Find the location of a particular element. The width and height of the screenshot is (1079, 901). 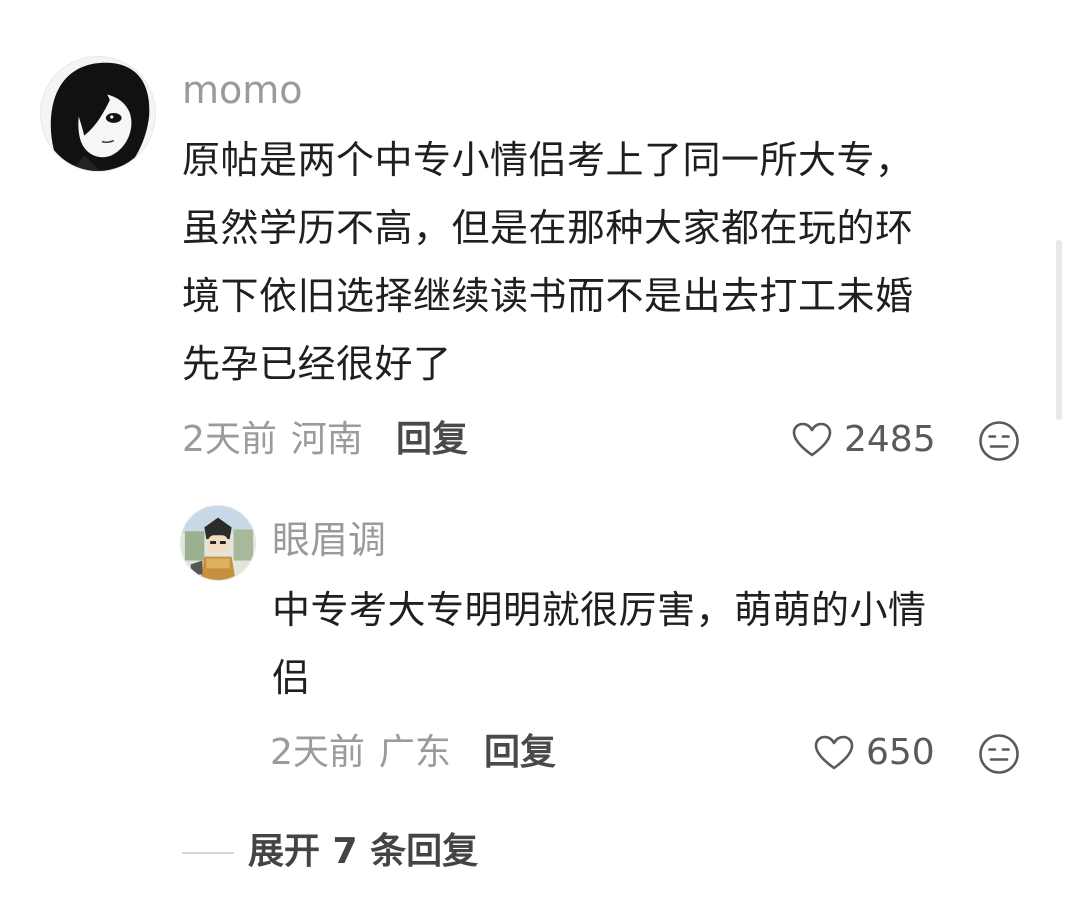

comment-location: 河南 is located at coordinates (326, 439).